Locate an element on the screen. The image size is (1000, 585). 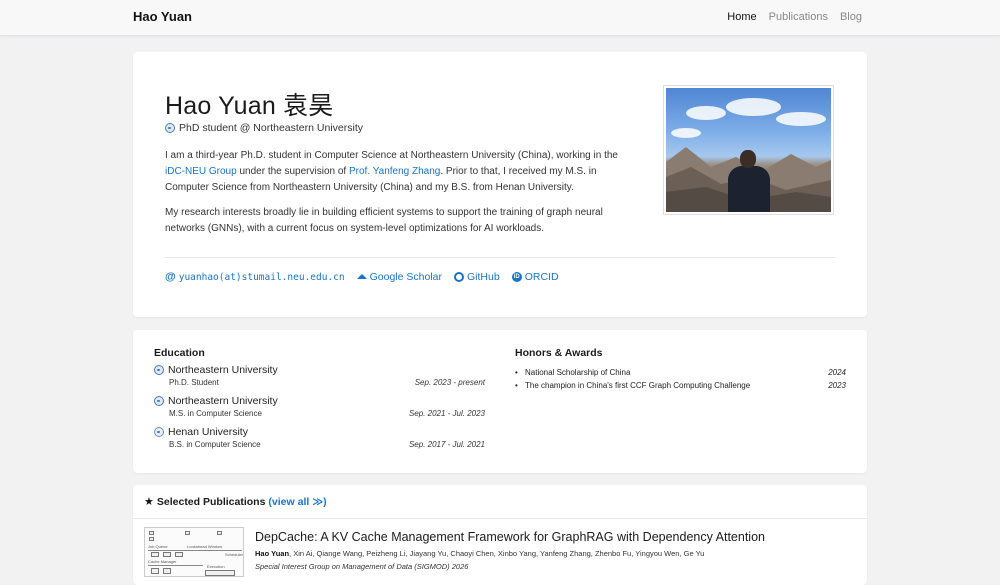
at-icon: @ is located at coordinates (170, 277).